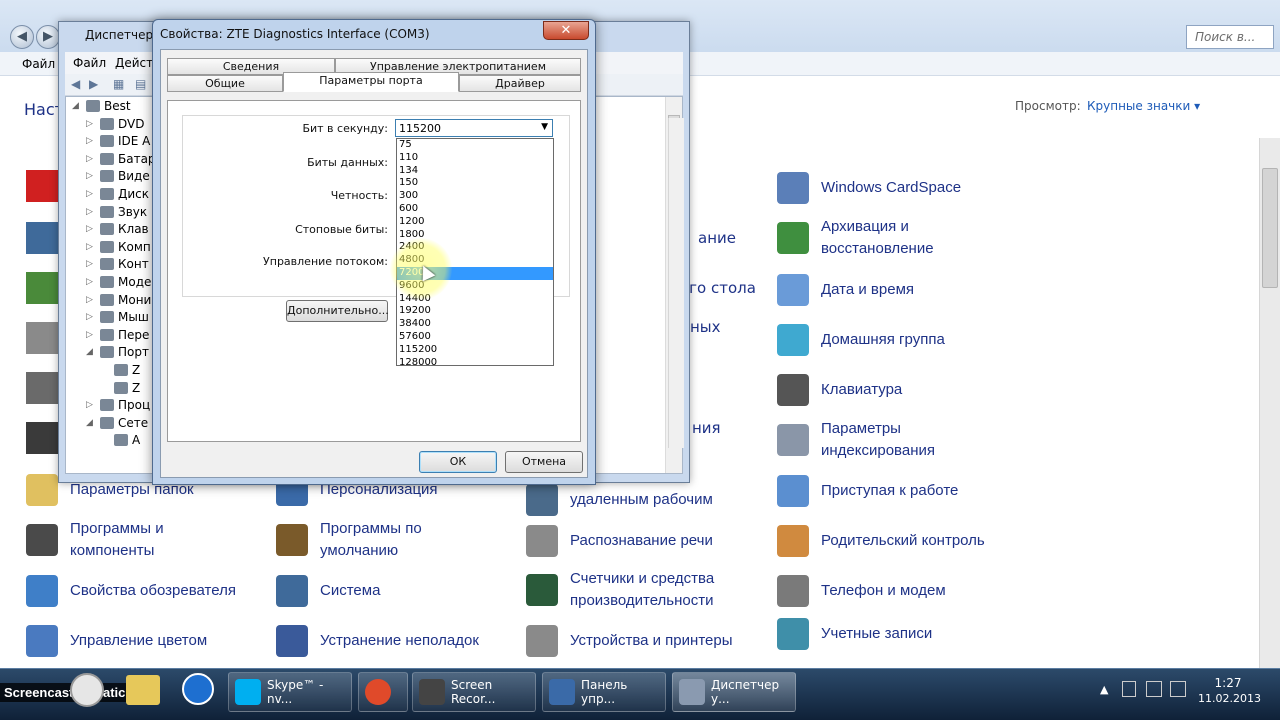 Image resolution: width=1280 pixels, height=720 pixels. I want to click on baud-option: 600, so click(475, 209).